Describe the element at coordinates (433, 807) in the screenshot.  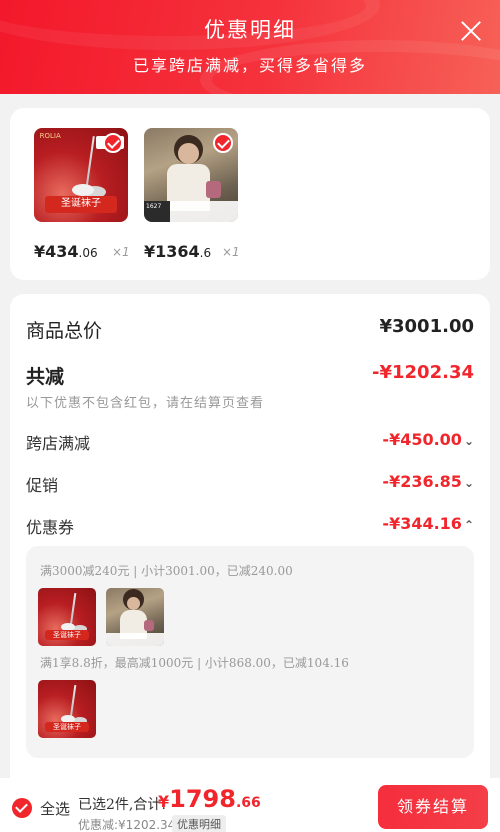
I see `checkout-button: 领券结算` at that location.